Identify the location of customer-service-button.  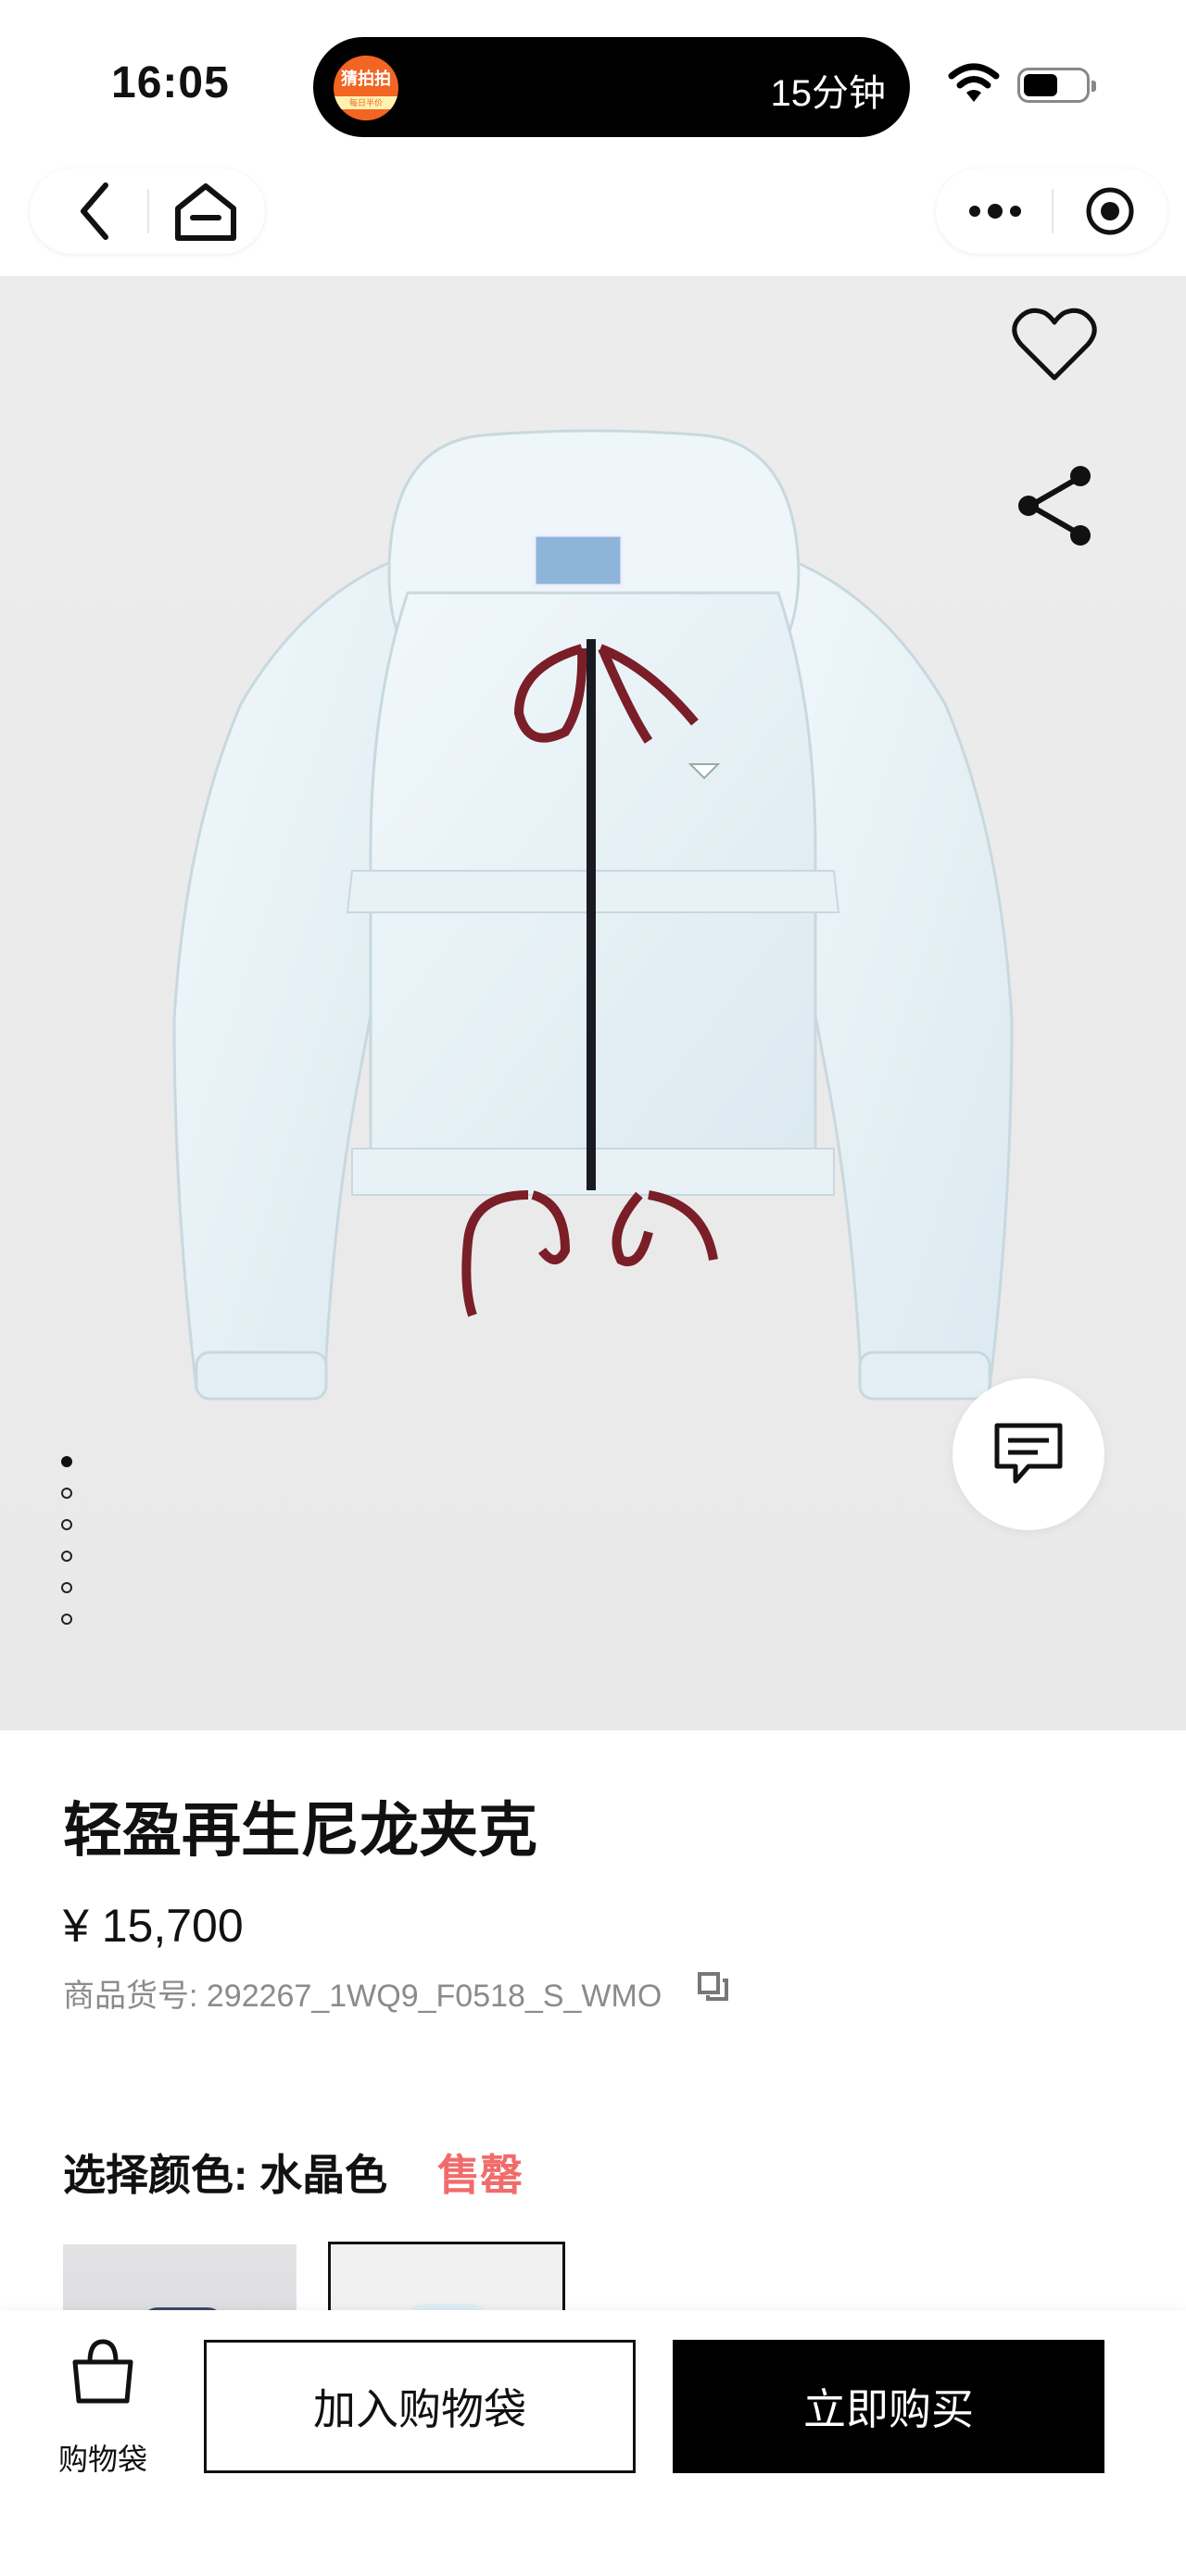
(1028, 1454).